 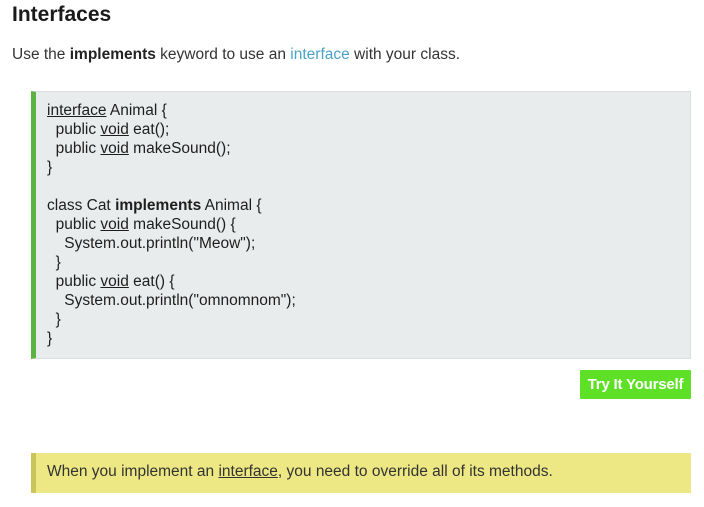 What do you see at coordinates (158, 205) in the screenshot?
I see `code-keyword-implements: implements` at bounding box center [158, 205].